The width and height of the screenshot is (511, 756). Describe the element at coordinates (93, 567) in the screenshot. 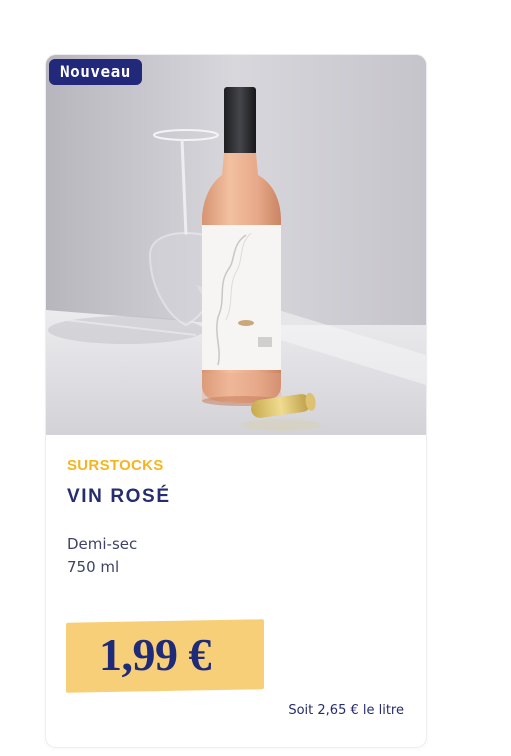

I see `product-volume: 750 ml` at that location.